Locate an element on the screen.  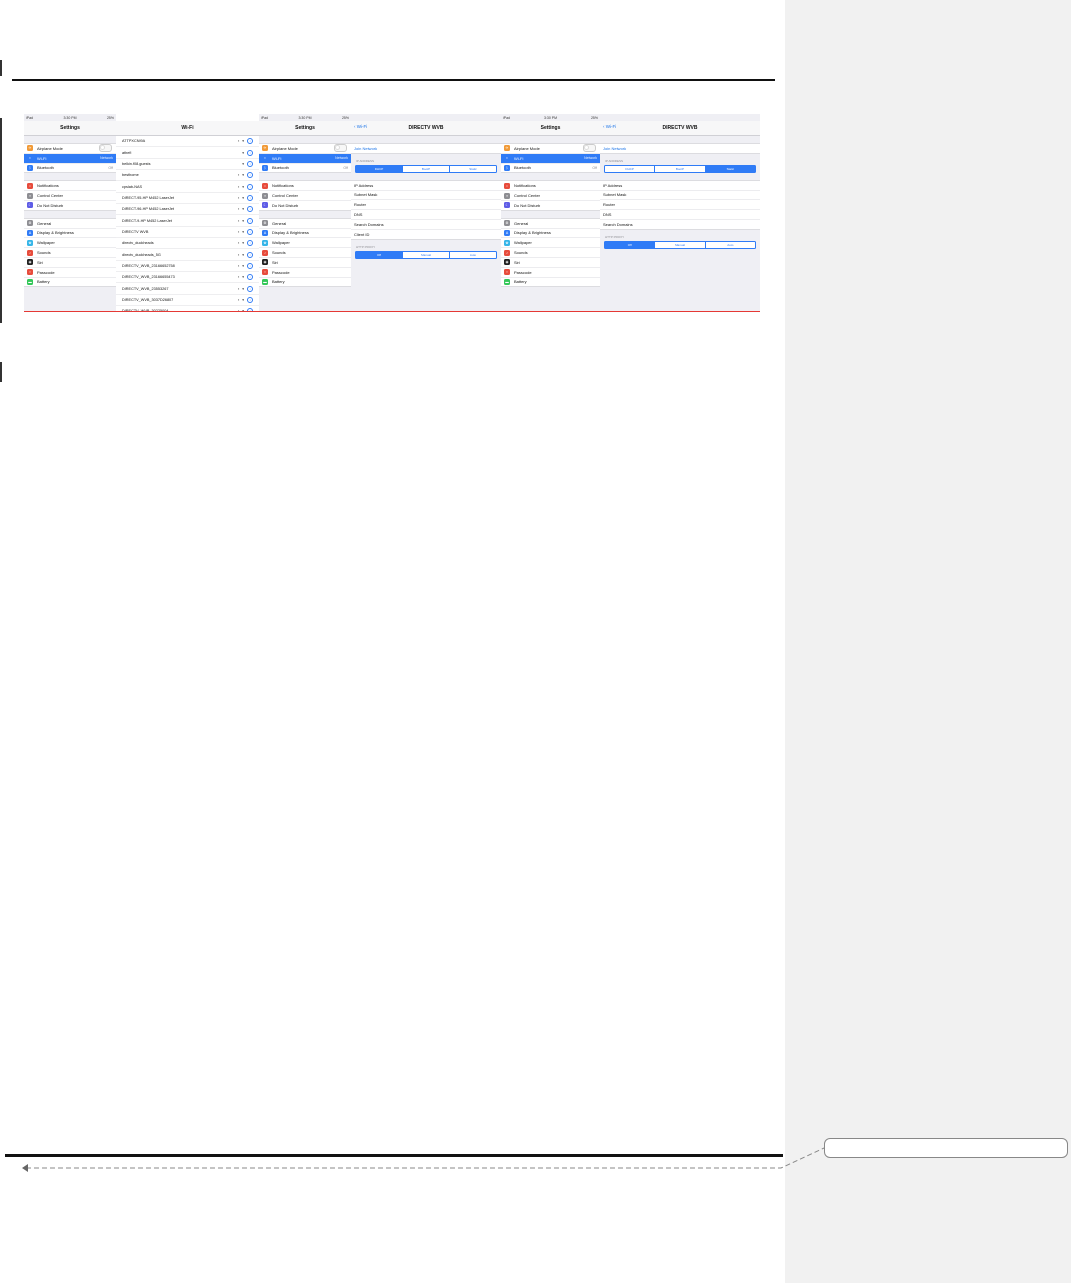
leader-arrow-icon is located at coordinates (25, 1168).